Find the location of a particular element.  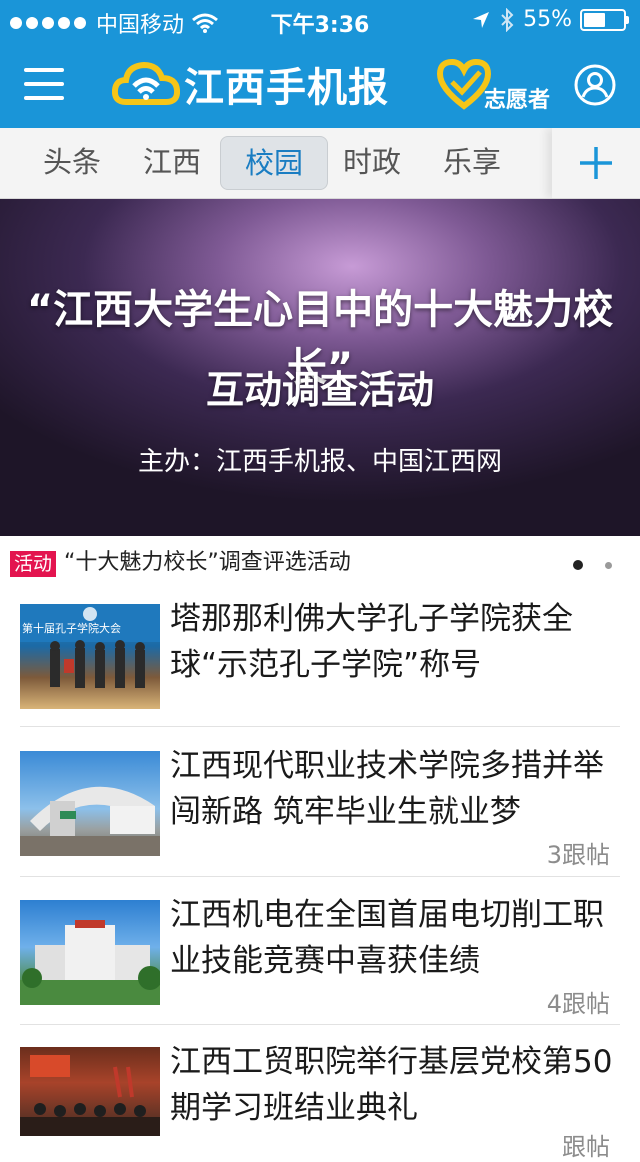

volunteer-label: 志愿者 is located at coordinates (517, 100).